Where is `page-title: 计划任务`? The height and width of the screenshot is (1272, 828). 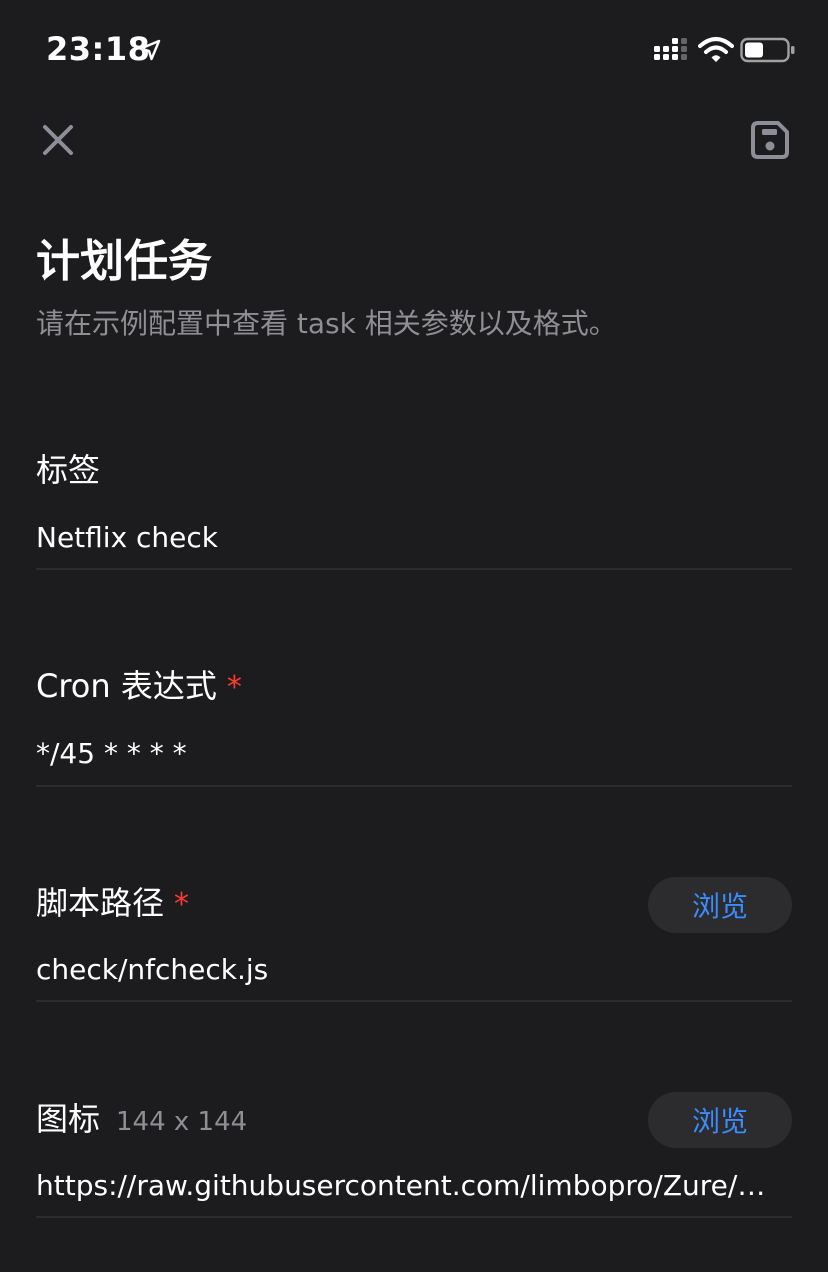 page-title: 计划任务 is located at coordinates (124, 261).